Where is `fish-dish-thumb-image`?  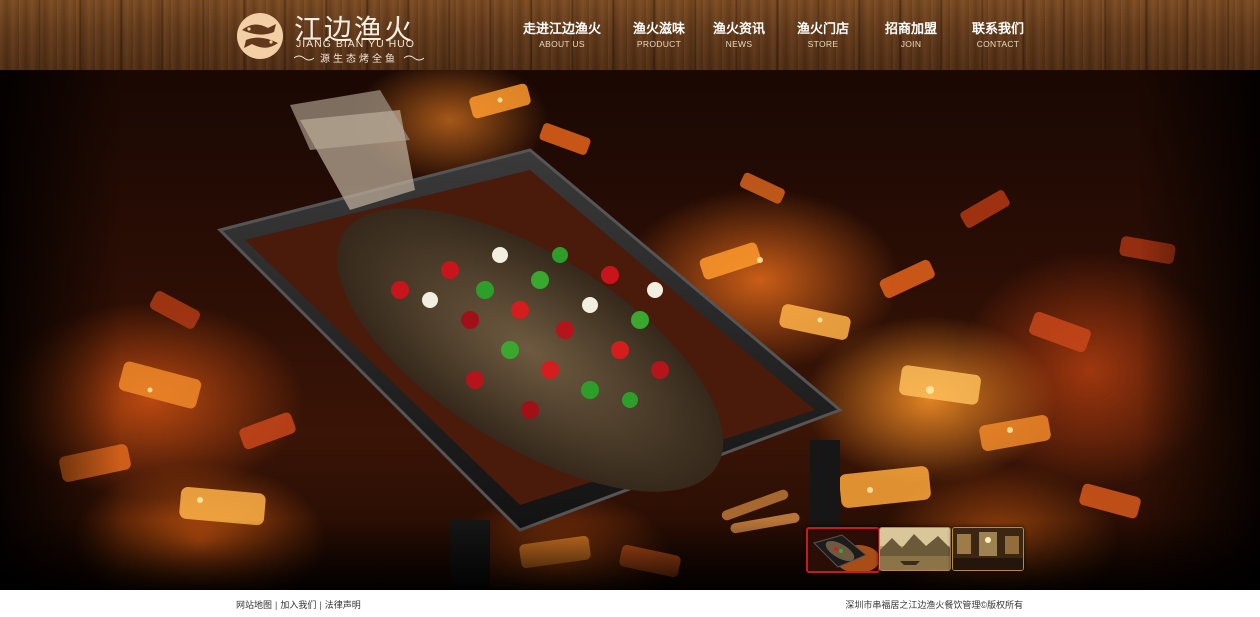
fish-dish-thumb-image is located at coordinates (843, 550).